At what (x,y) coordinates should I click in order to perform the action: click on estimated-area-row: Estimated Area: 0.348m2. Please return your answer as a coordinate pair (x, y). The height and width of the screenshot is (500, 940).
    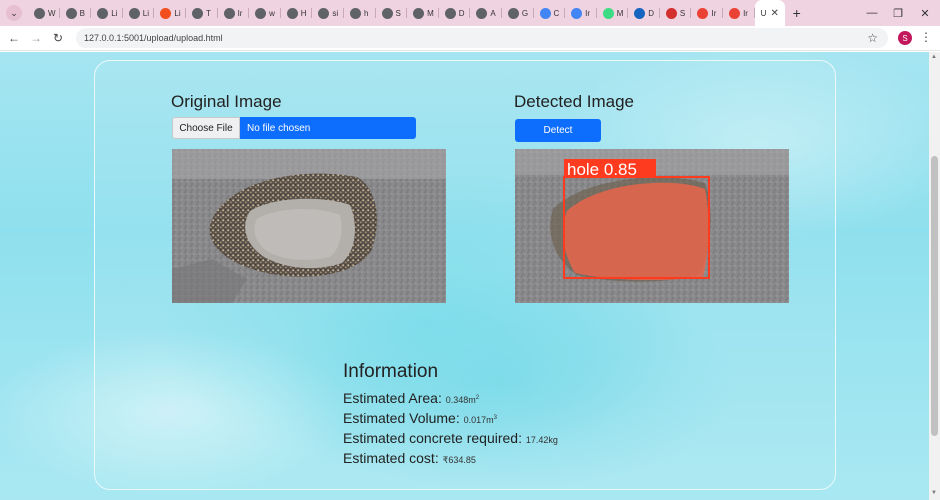
    Looking at the image, I should click on (523, 399).